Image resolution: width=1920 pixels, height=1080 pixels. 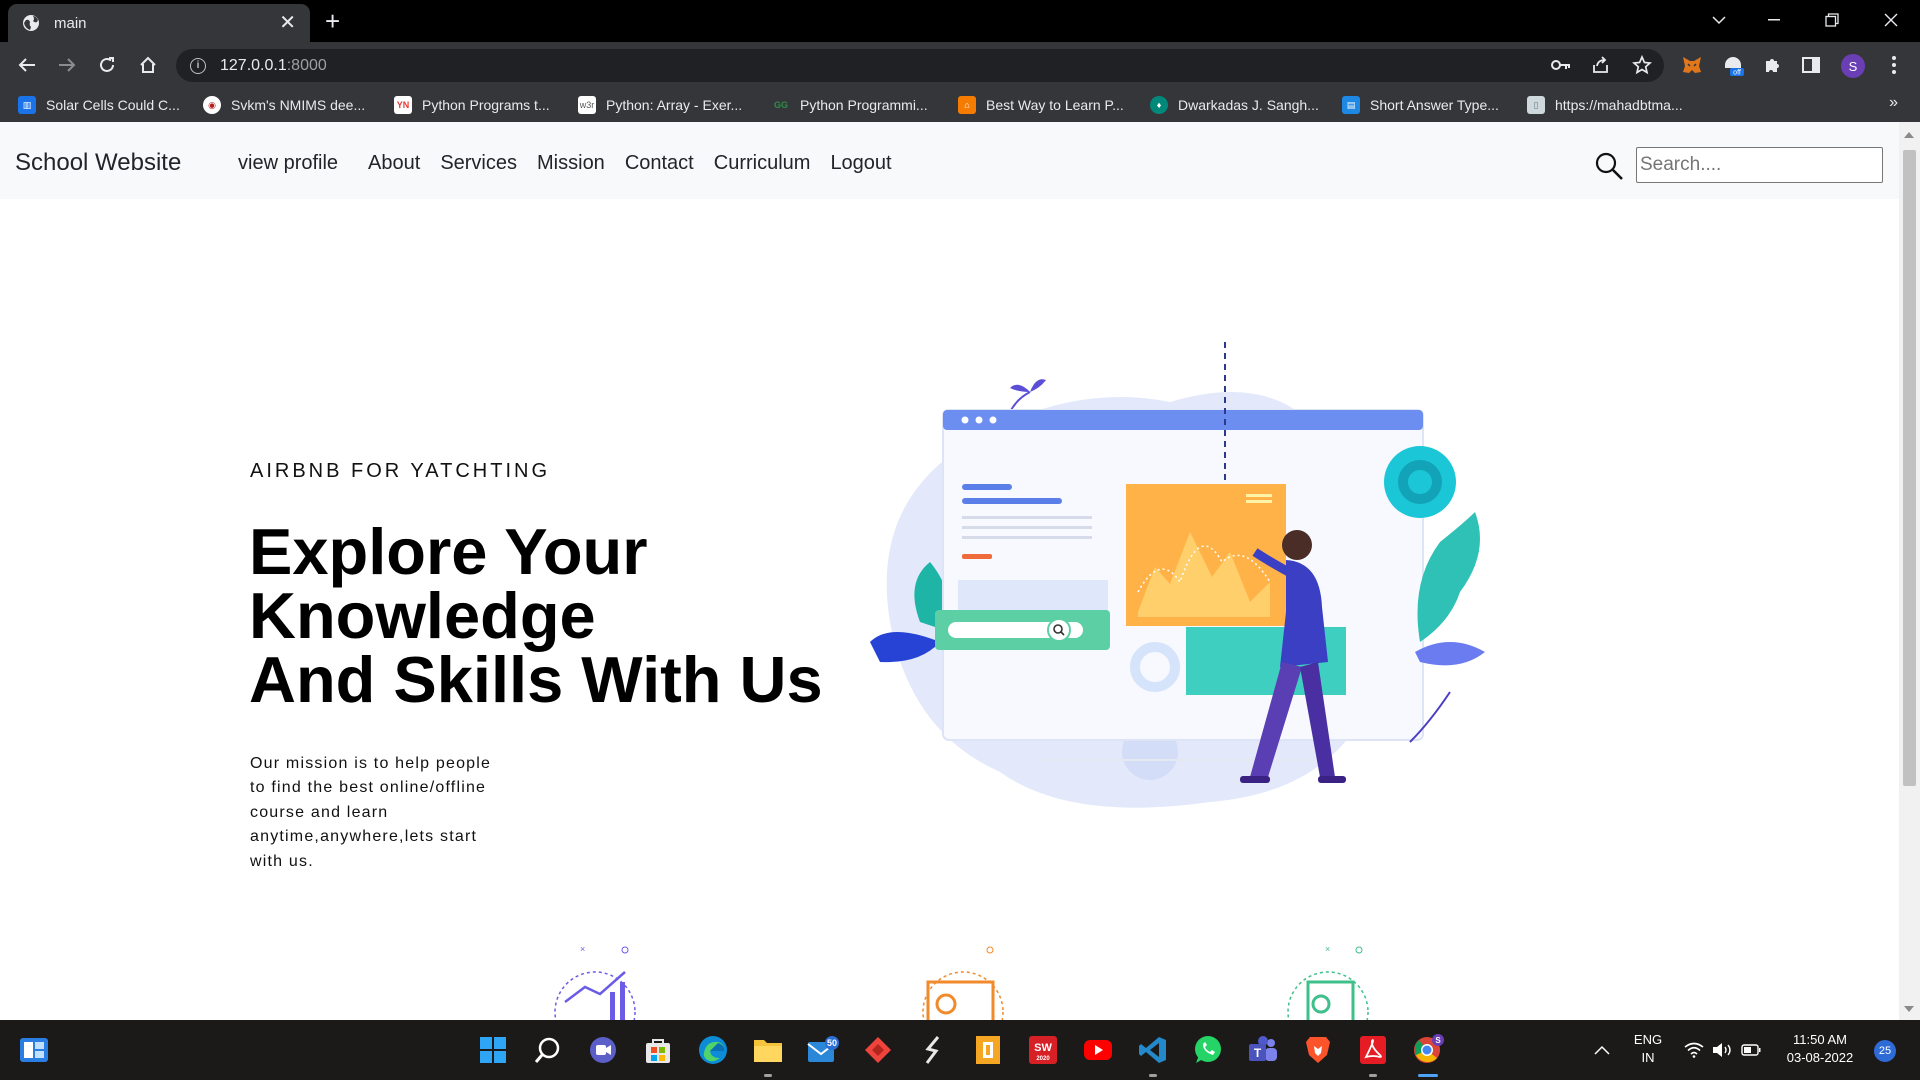 I want to click on minimize-button, so click(x=1774, y=20).